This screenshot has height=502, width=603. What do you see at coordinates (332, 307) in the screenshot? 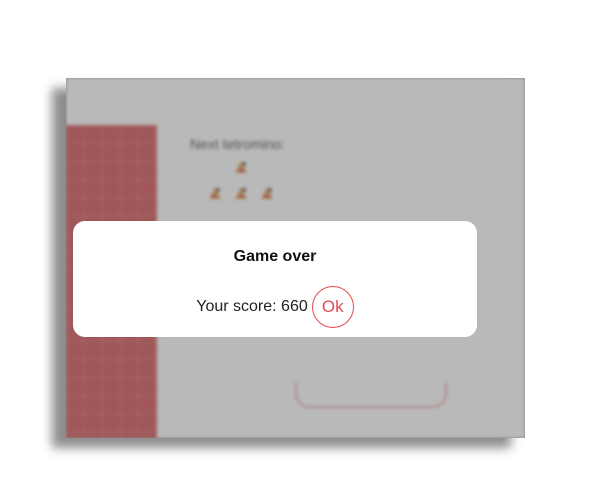
I see `ok-button: Ok` at bounding box center [332, 307].